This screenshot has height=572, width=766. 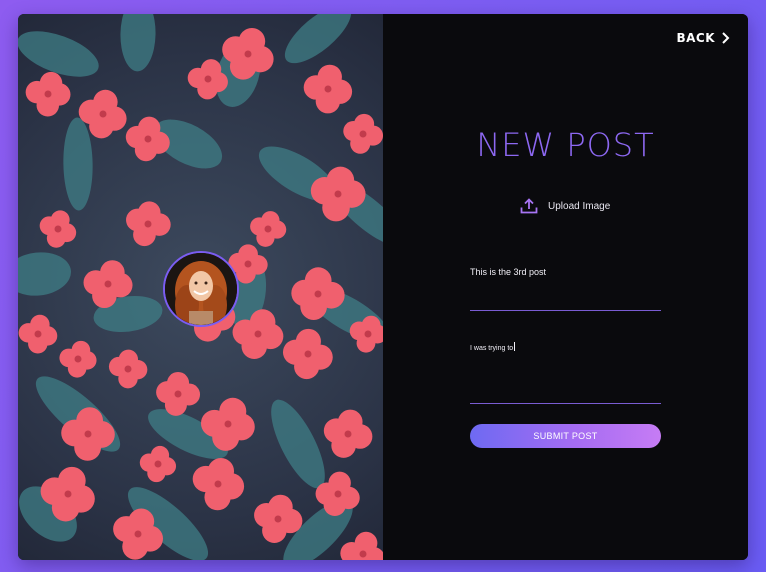 I want to click on upload-image-button: Upload Image, so click(x=565, y=206).